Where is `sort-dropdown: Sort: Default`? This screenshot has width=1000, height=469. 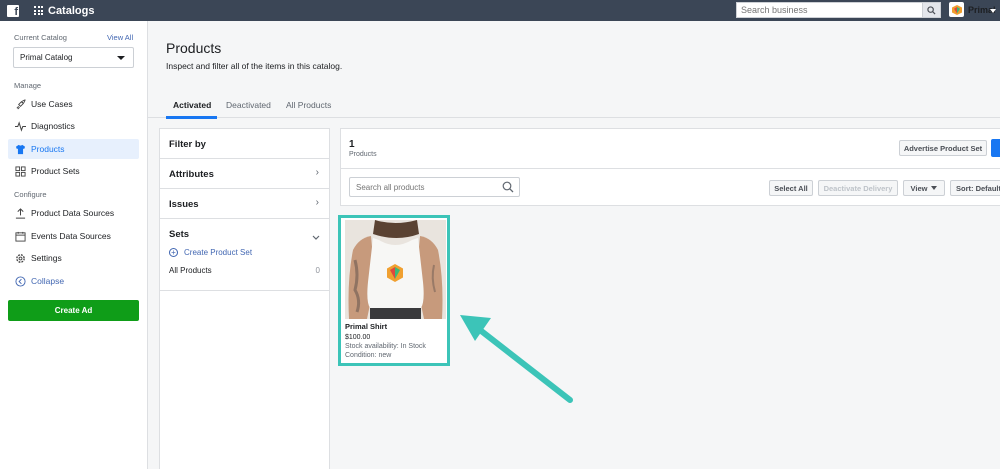
sort-dropdown: Sort: Default is located at coordinates (975, 188).